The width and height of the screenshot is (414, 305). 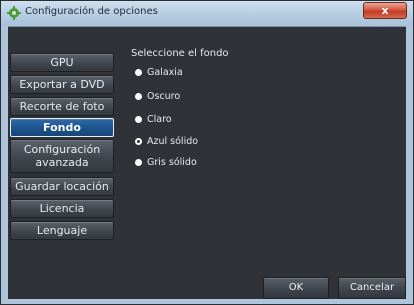 What do you see at coordinates (62, 84) in the screenshot?
I see `sidebar-item-export-dvd: Exportar a DVD` at bounding box center [62, 84].